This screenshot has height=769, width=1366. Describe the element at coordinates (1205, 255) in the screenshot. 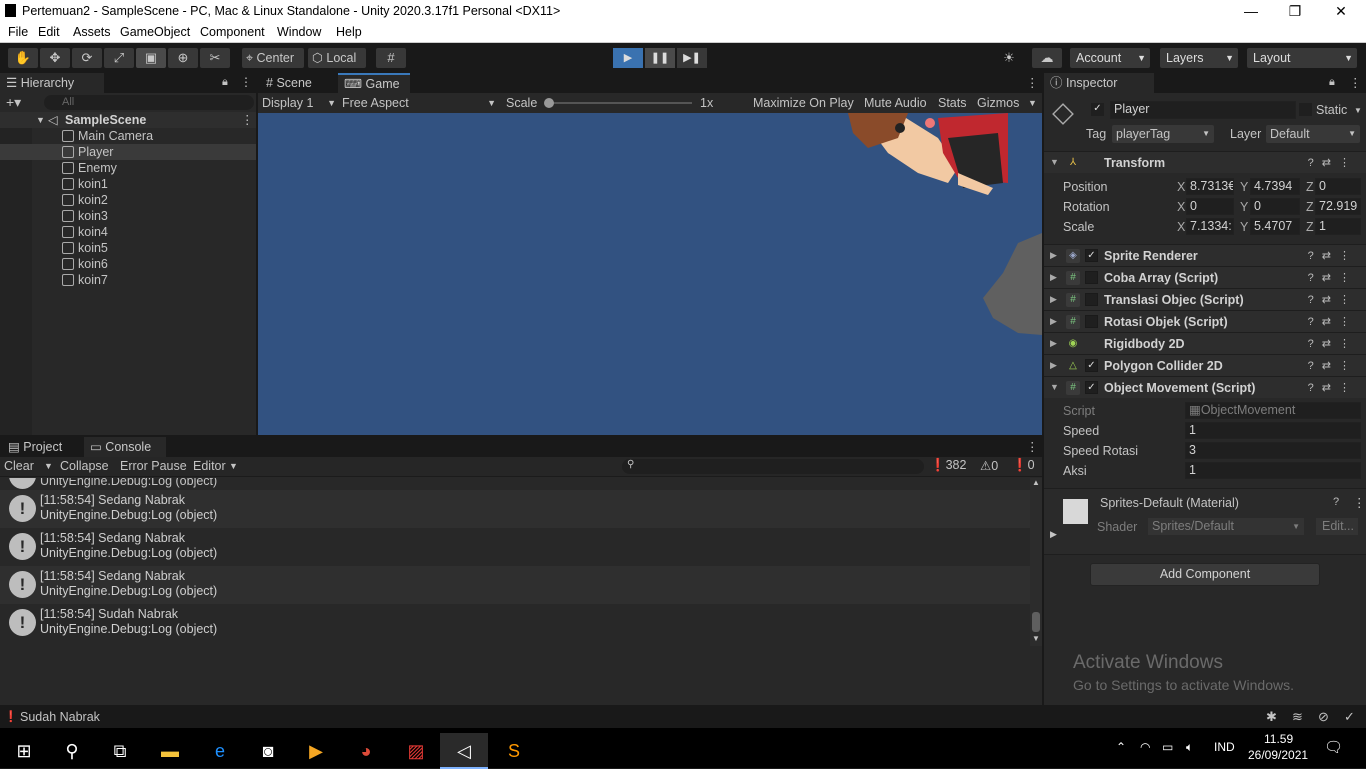

I see `component-sprite-renderer: ▶ ◈ ✓ Sprite Renderer ?⇄⋮` at that location.